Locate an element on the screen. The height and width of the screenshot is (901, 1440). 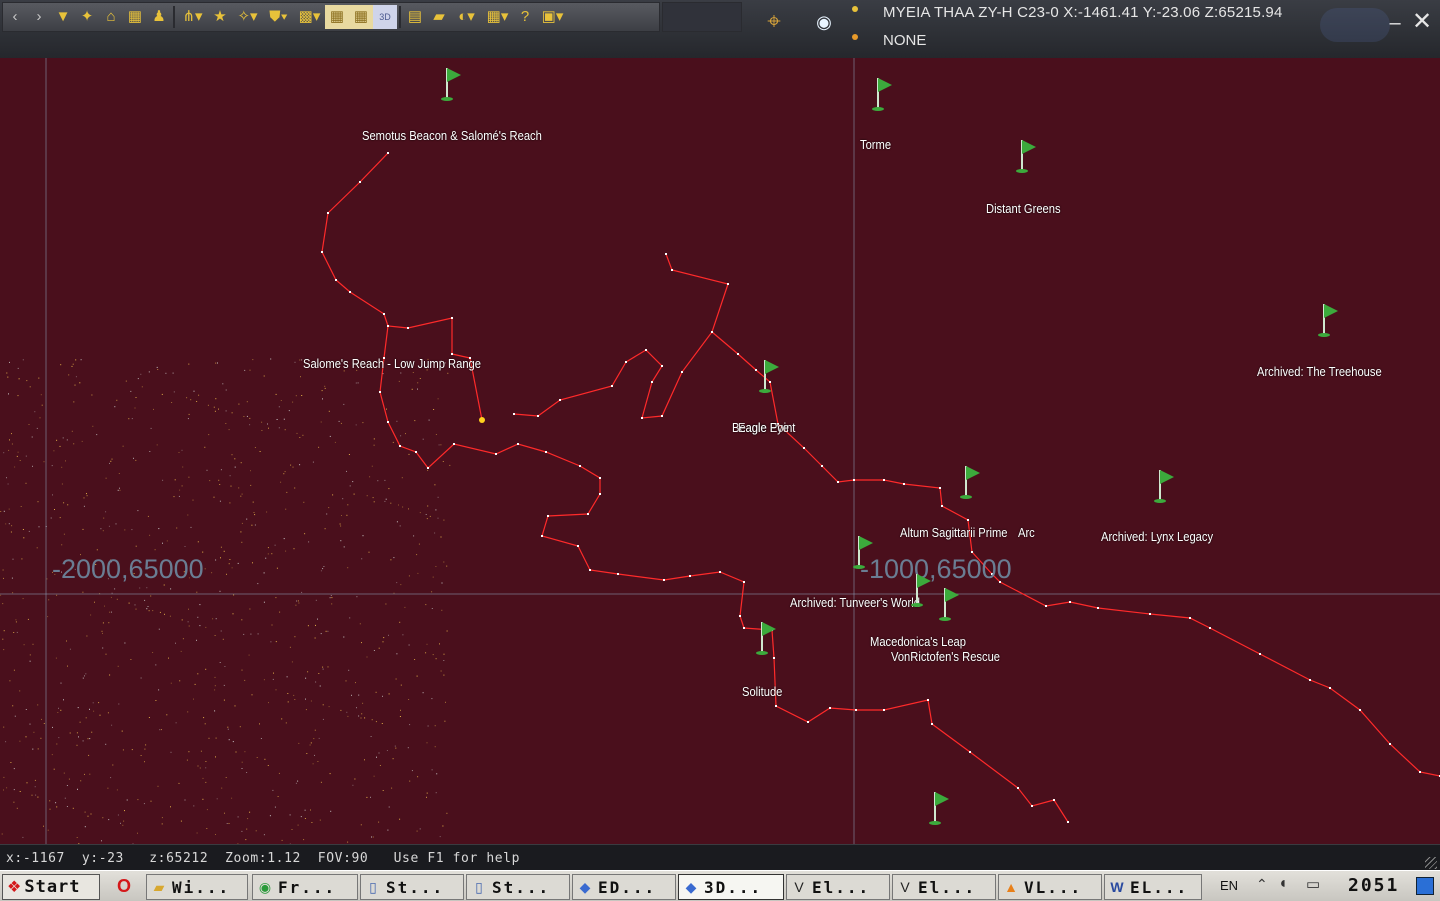
network-icon: ▭ is located at coordinates (1313, 884).